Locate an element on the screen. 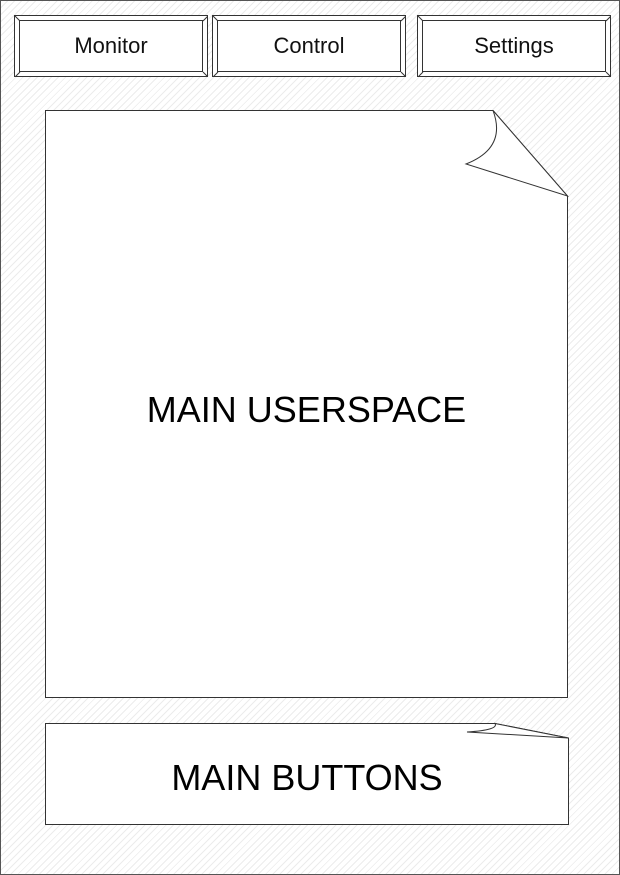 The image size is (620, 875). tab-monitor: Monitor is located at coordinates (111, 46).